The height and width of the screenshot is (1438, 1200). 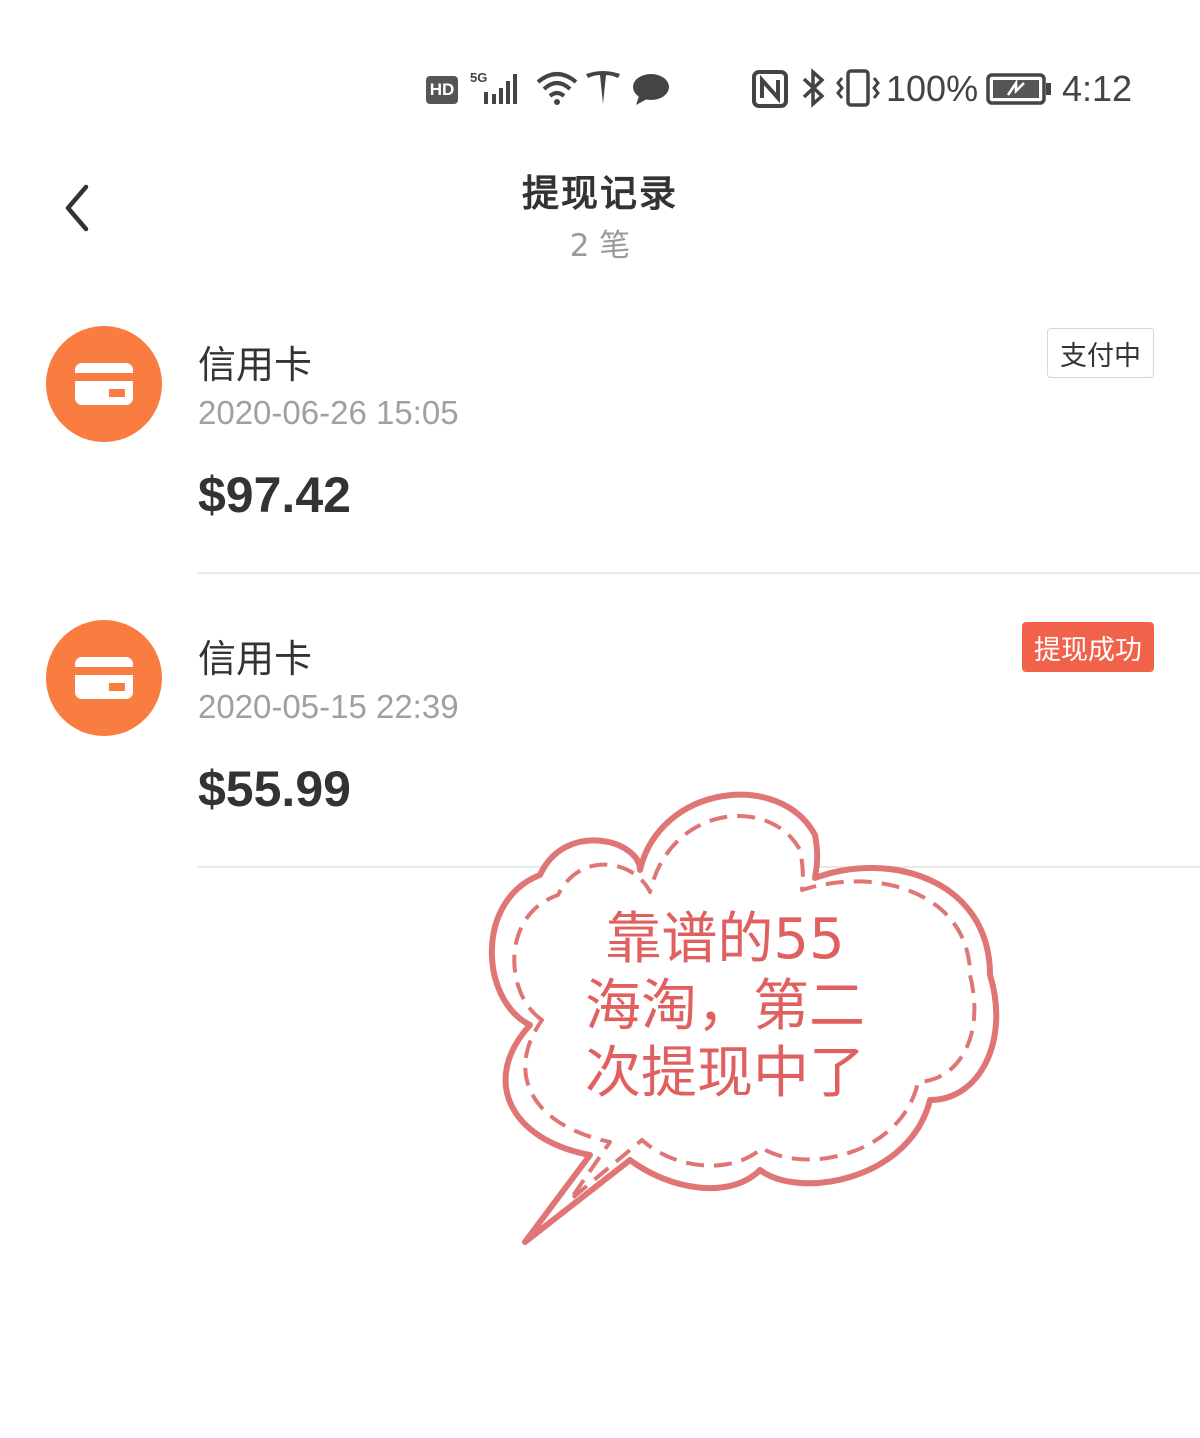 I want to click on record-time: 2020-05-15 22:39, so click(x=328, y=706).